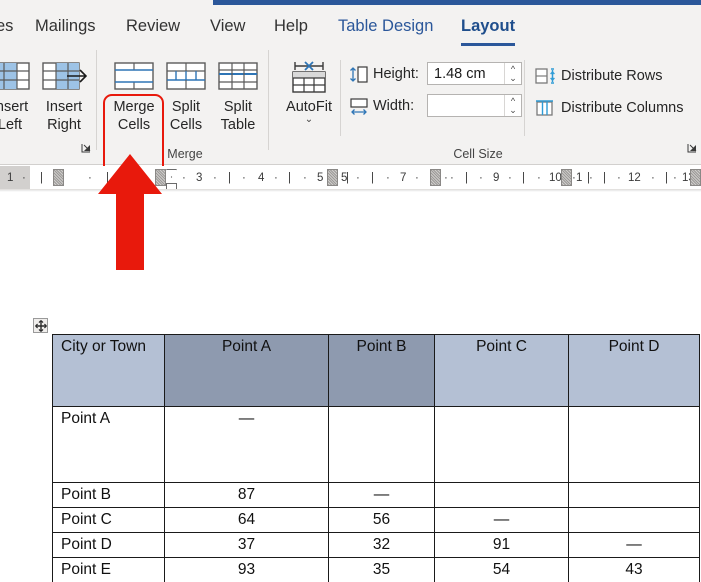 This screenshot has width=701, height=582. I want to click on table-move-handle-icon, so click(40, 325).